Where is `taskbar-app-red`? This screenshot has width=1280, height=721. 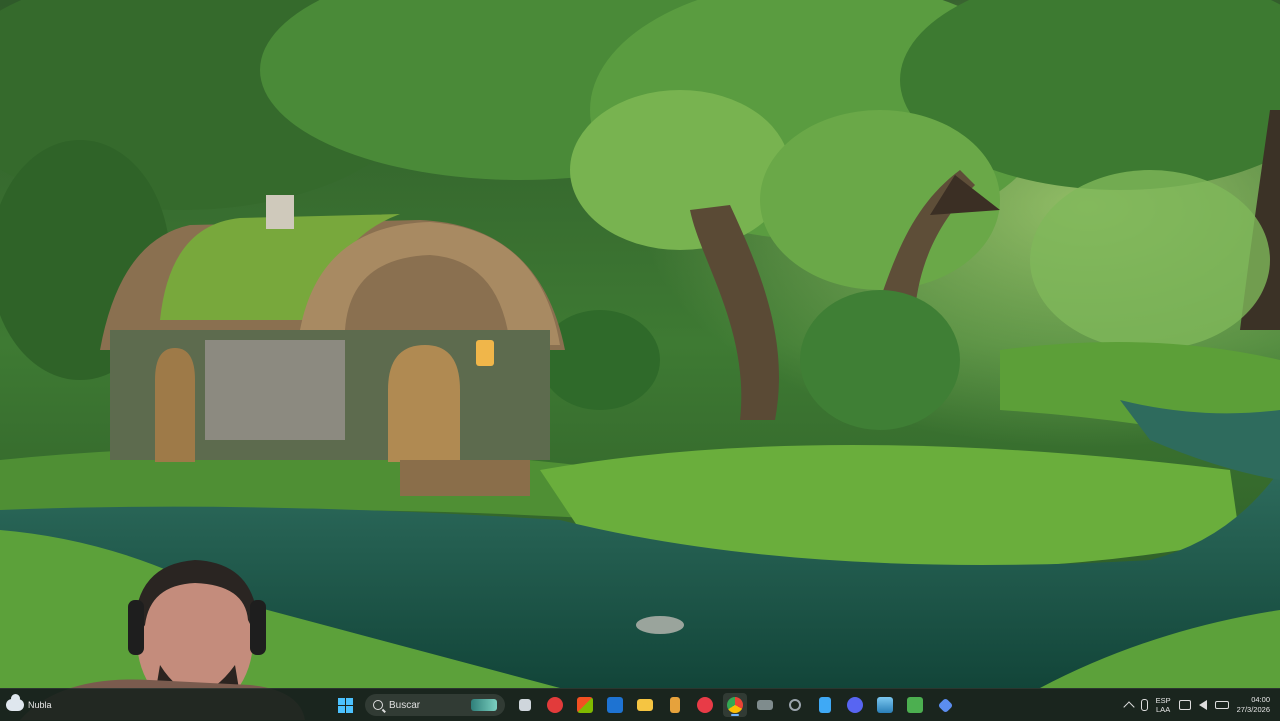 taskbar-app-red is located at coordinates (555, 705).